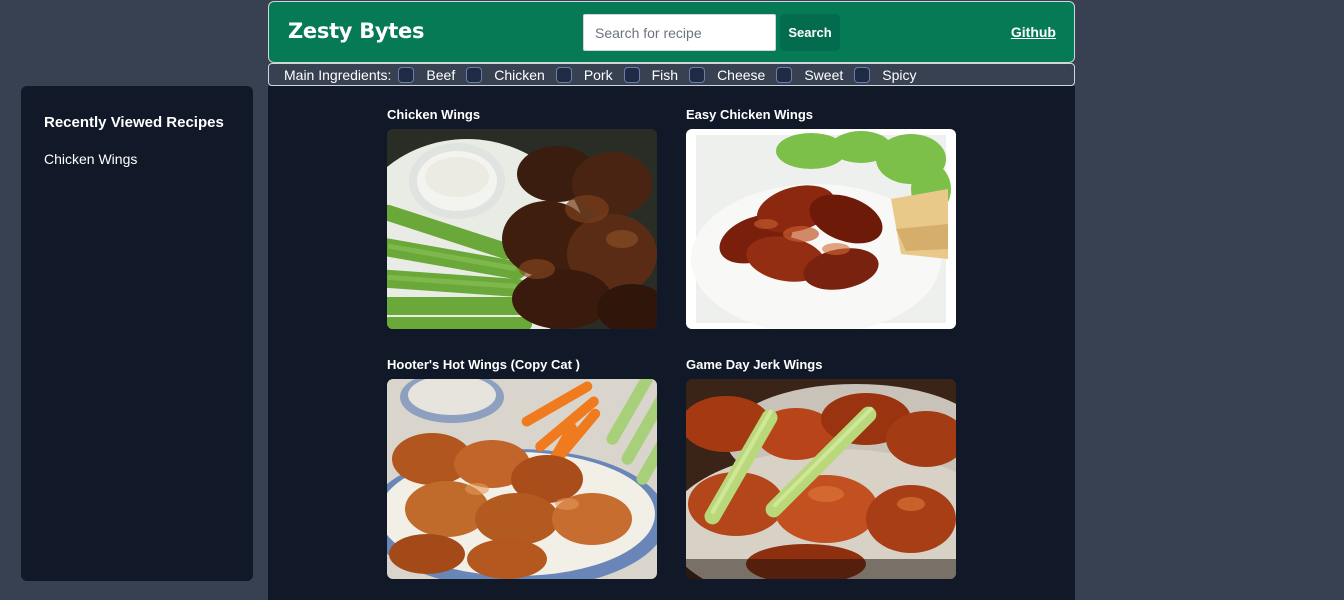  I want to click on filter-option-label: Cheese, so click(741, 74).